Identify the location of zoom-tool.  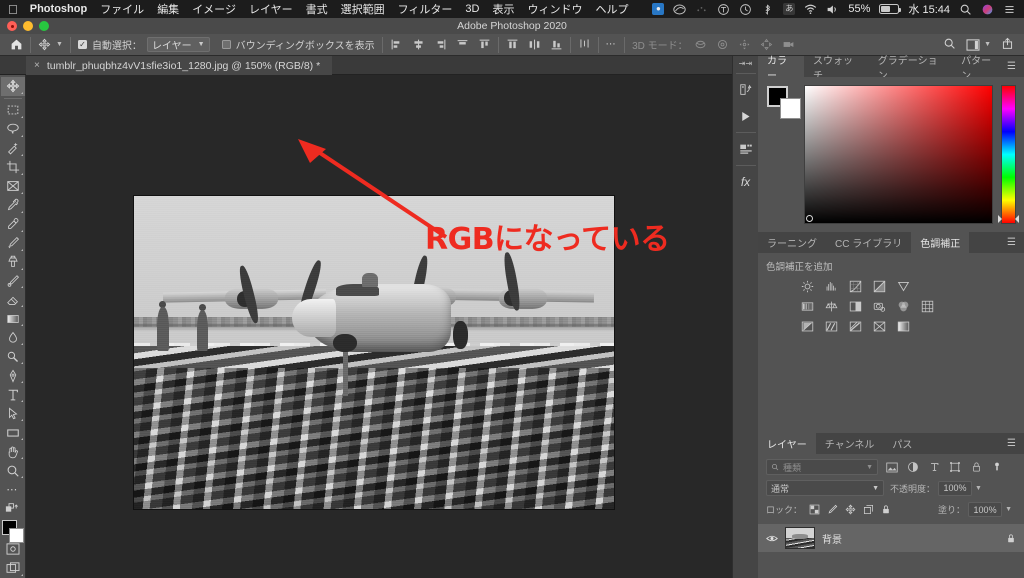
(13, 470).